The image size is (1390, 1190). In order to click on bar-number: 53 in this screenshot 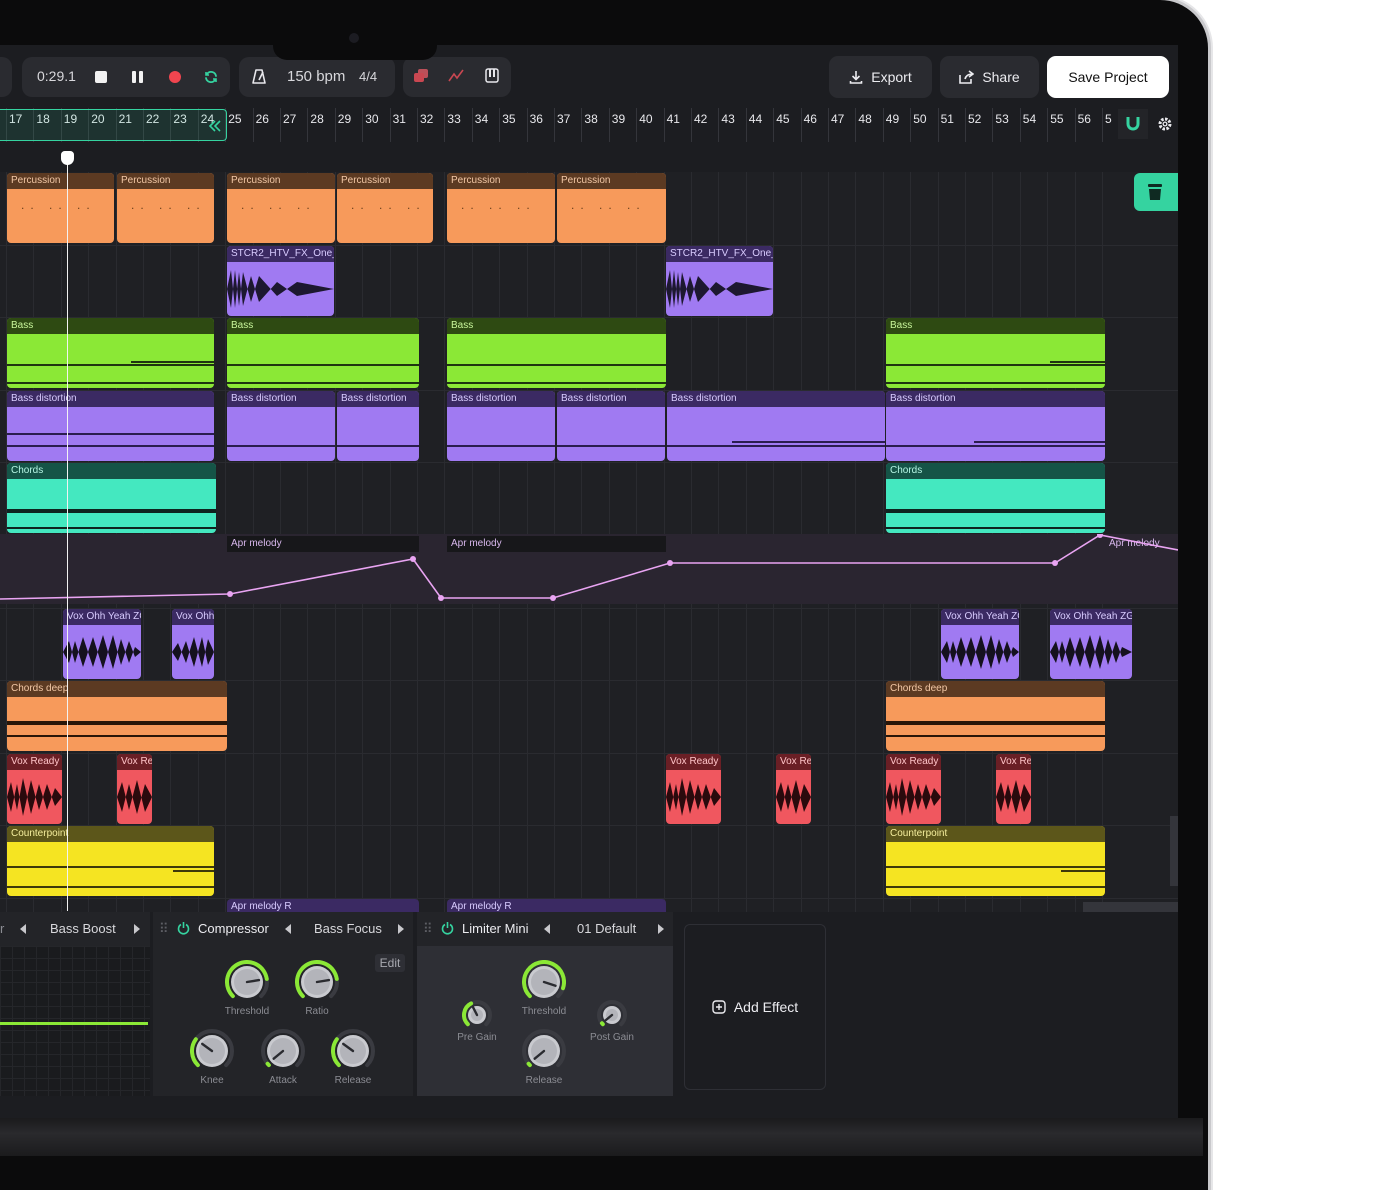, I will do `click(1001, 119)`.